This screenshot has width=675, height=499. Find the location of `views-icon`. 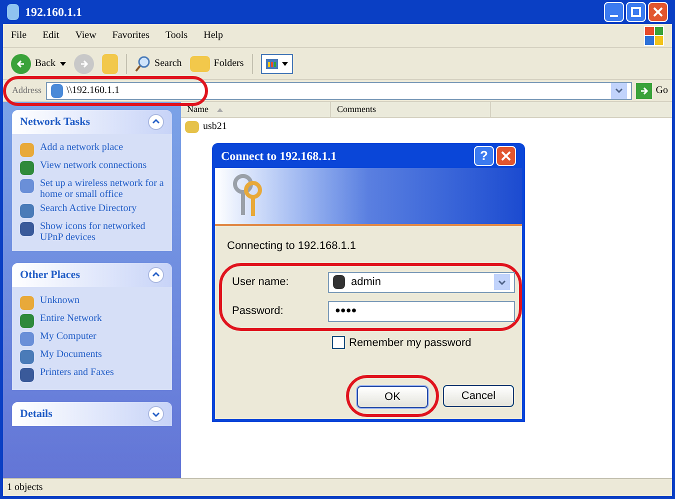

views-icon is located at coordinates (272, 63).